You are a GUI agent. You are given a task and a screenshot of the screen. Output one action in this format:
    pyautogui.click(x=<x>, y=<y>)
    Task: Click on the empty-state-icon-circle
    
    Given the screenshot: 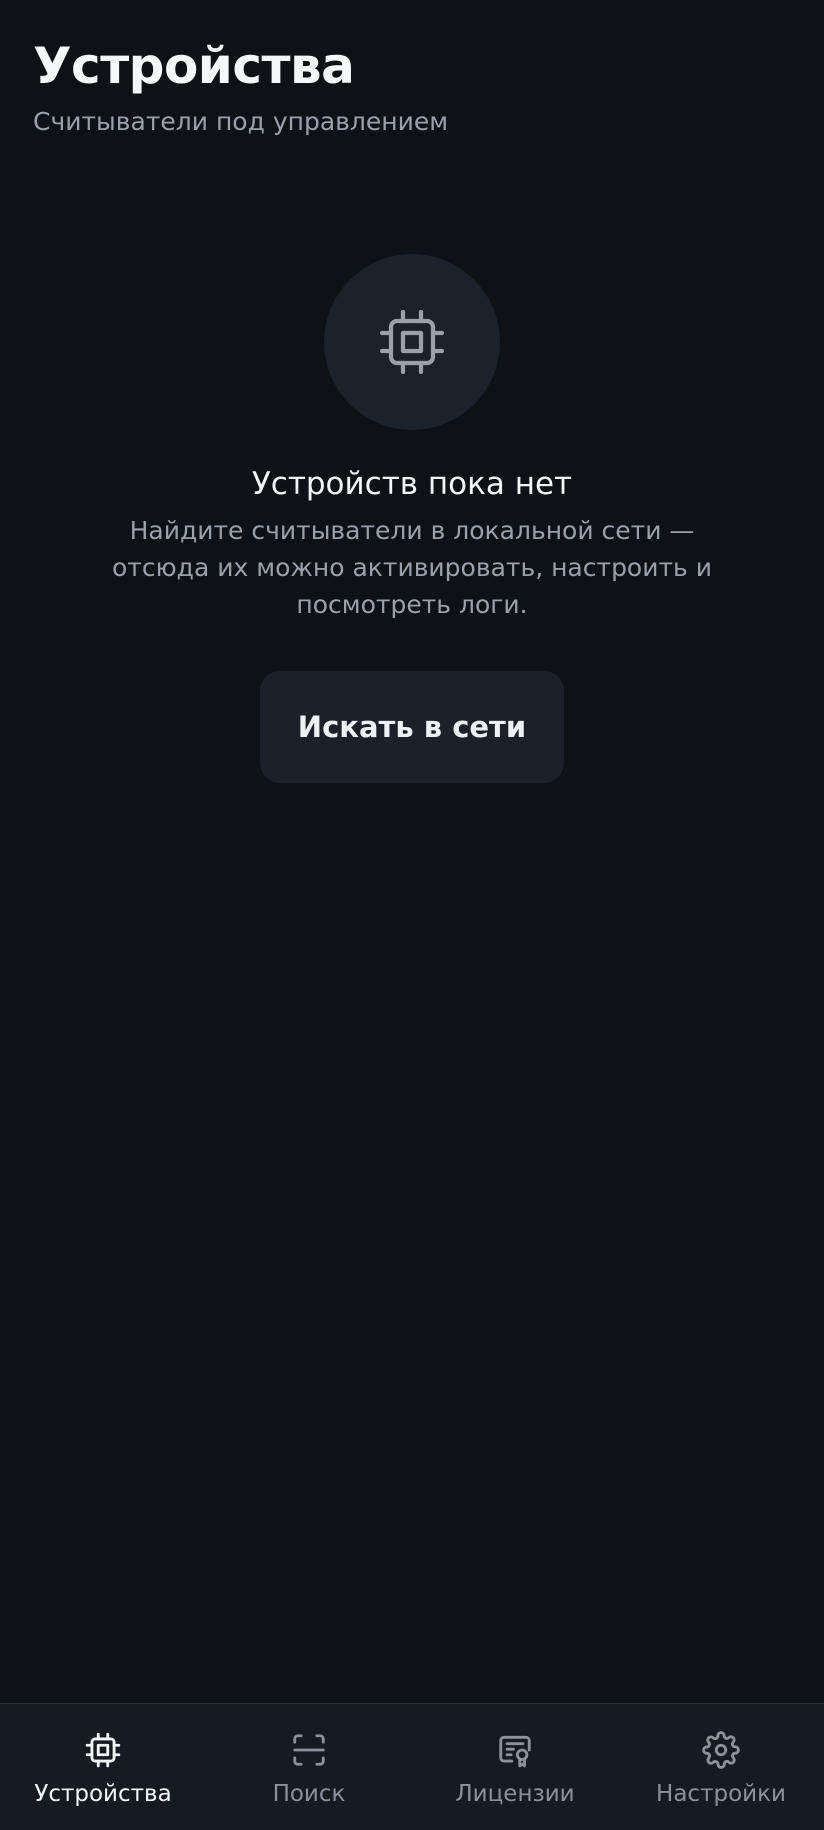 What is the action you would take?
    pyautogui.click(x=412, y=342)
    